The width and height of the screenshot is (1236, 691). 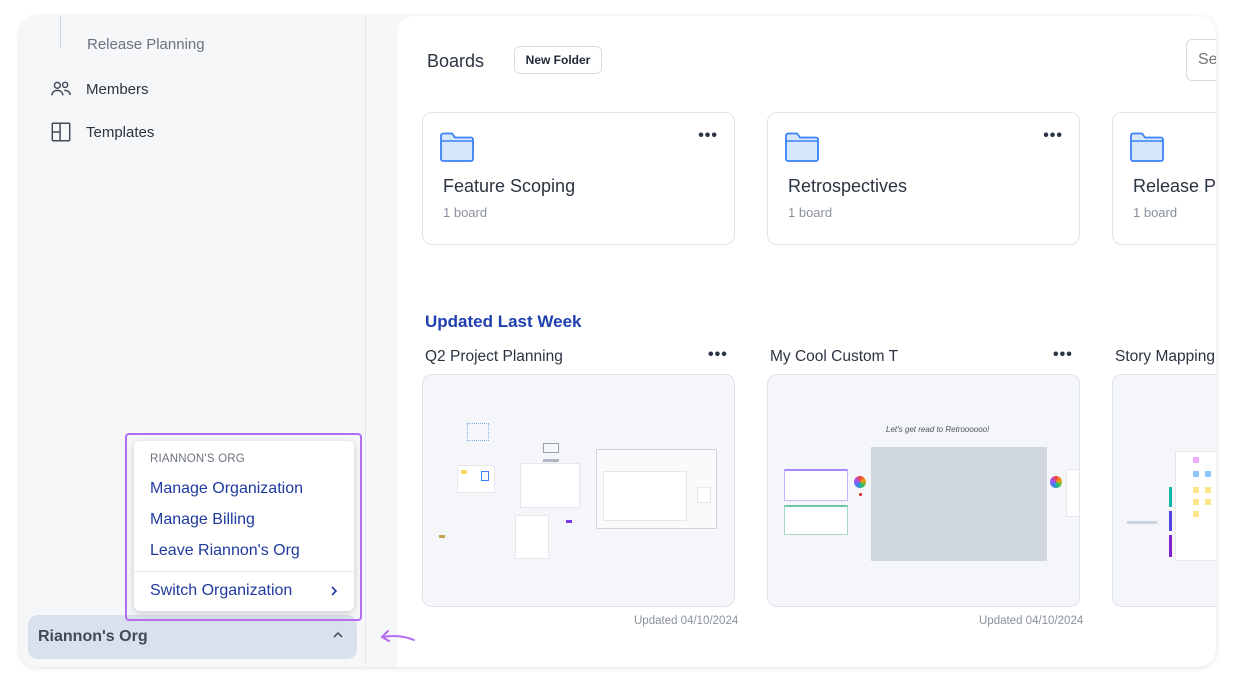 I want to click on templates-icon, so click(x=61, y=132).